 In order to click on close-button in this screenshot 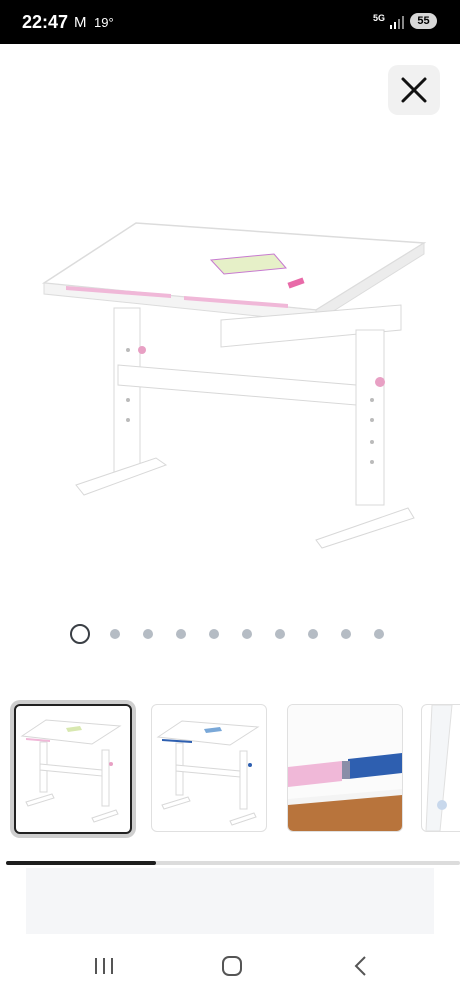, I will do `click(414, 90)`.